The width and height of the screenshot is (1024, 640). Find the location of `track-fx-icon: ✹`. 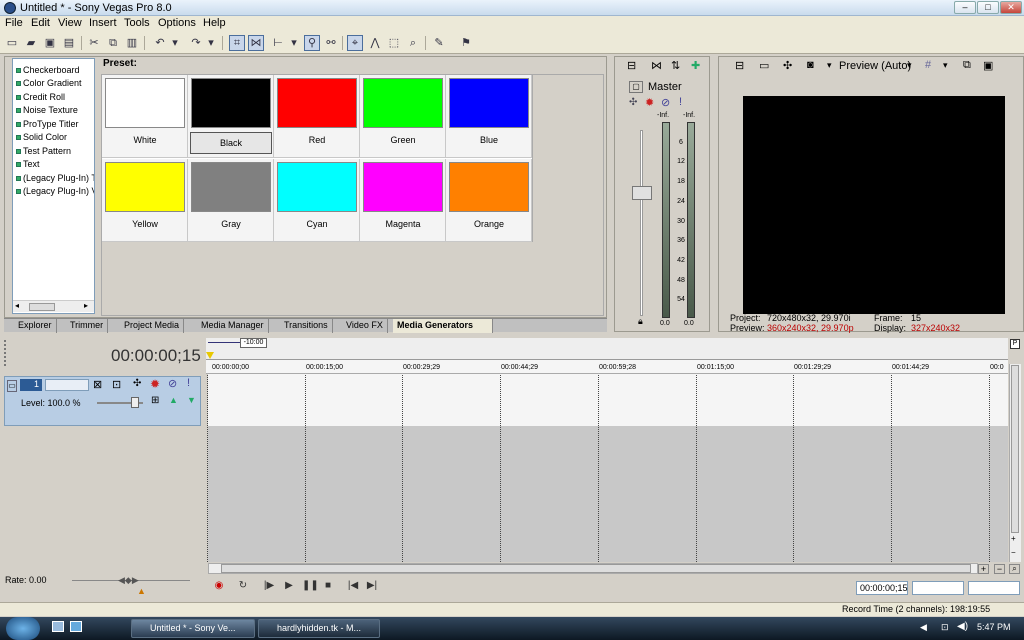

track-fx-icon: ✹ is located at coordinates (155, 384).